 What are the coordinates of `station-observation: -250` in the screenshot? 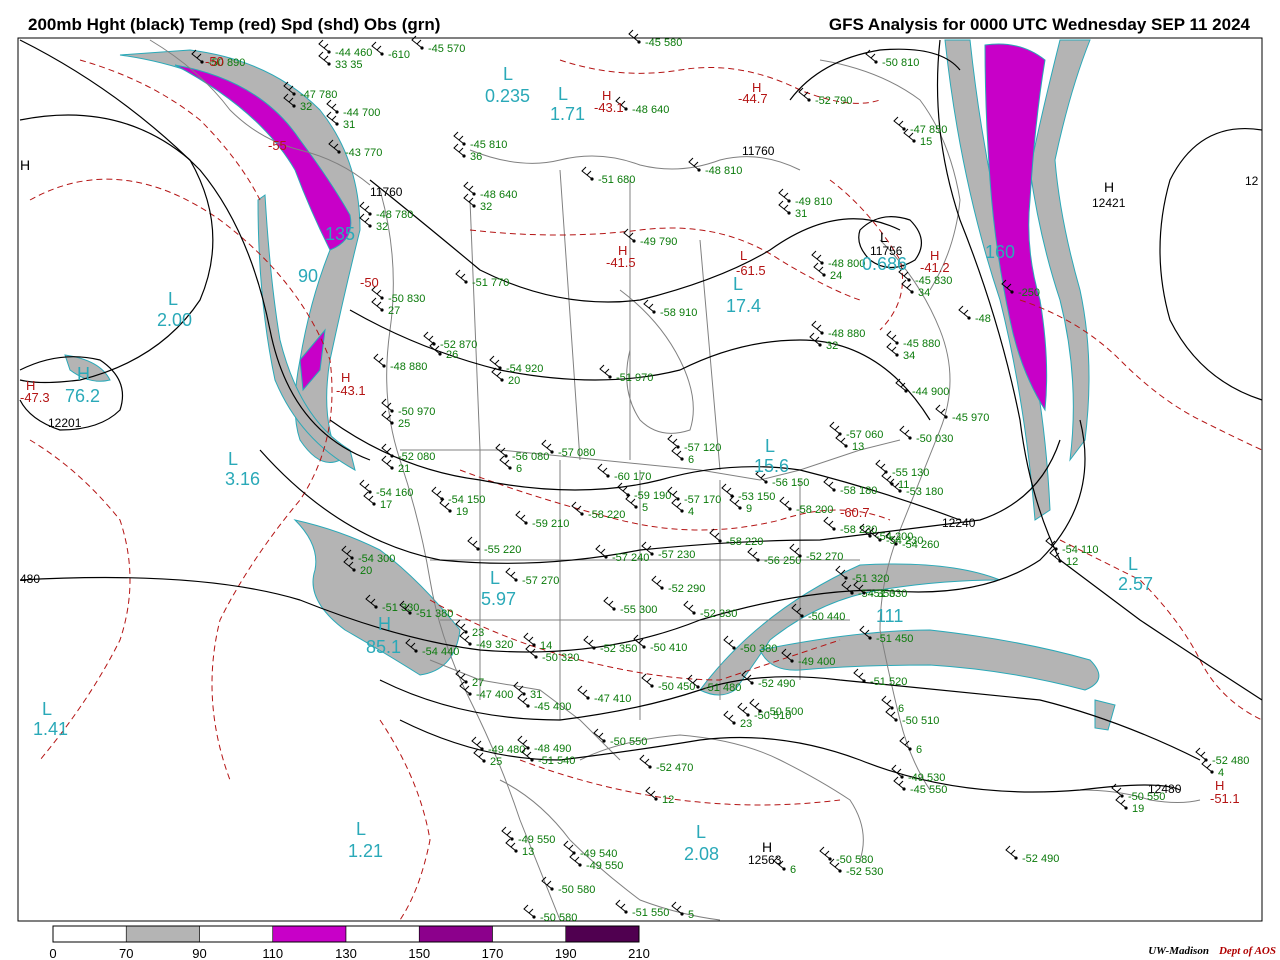 It's located at (1029, 293).